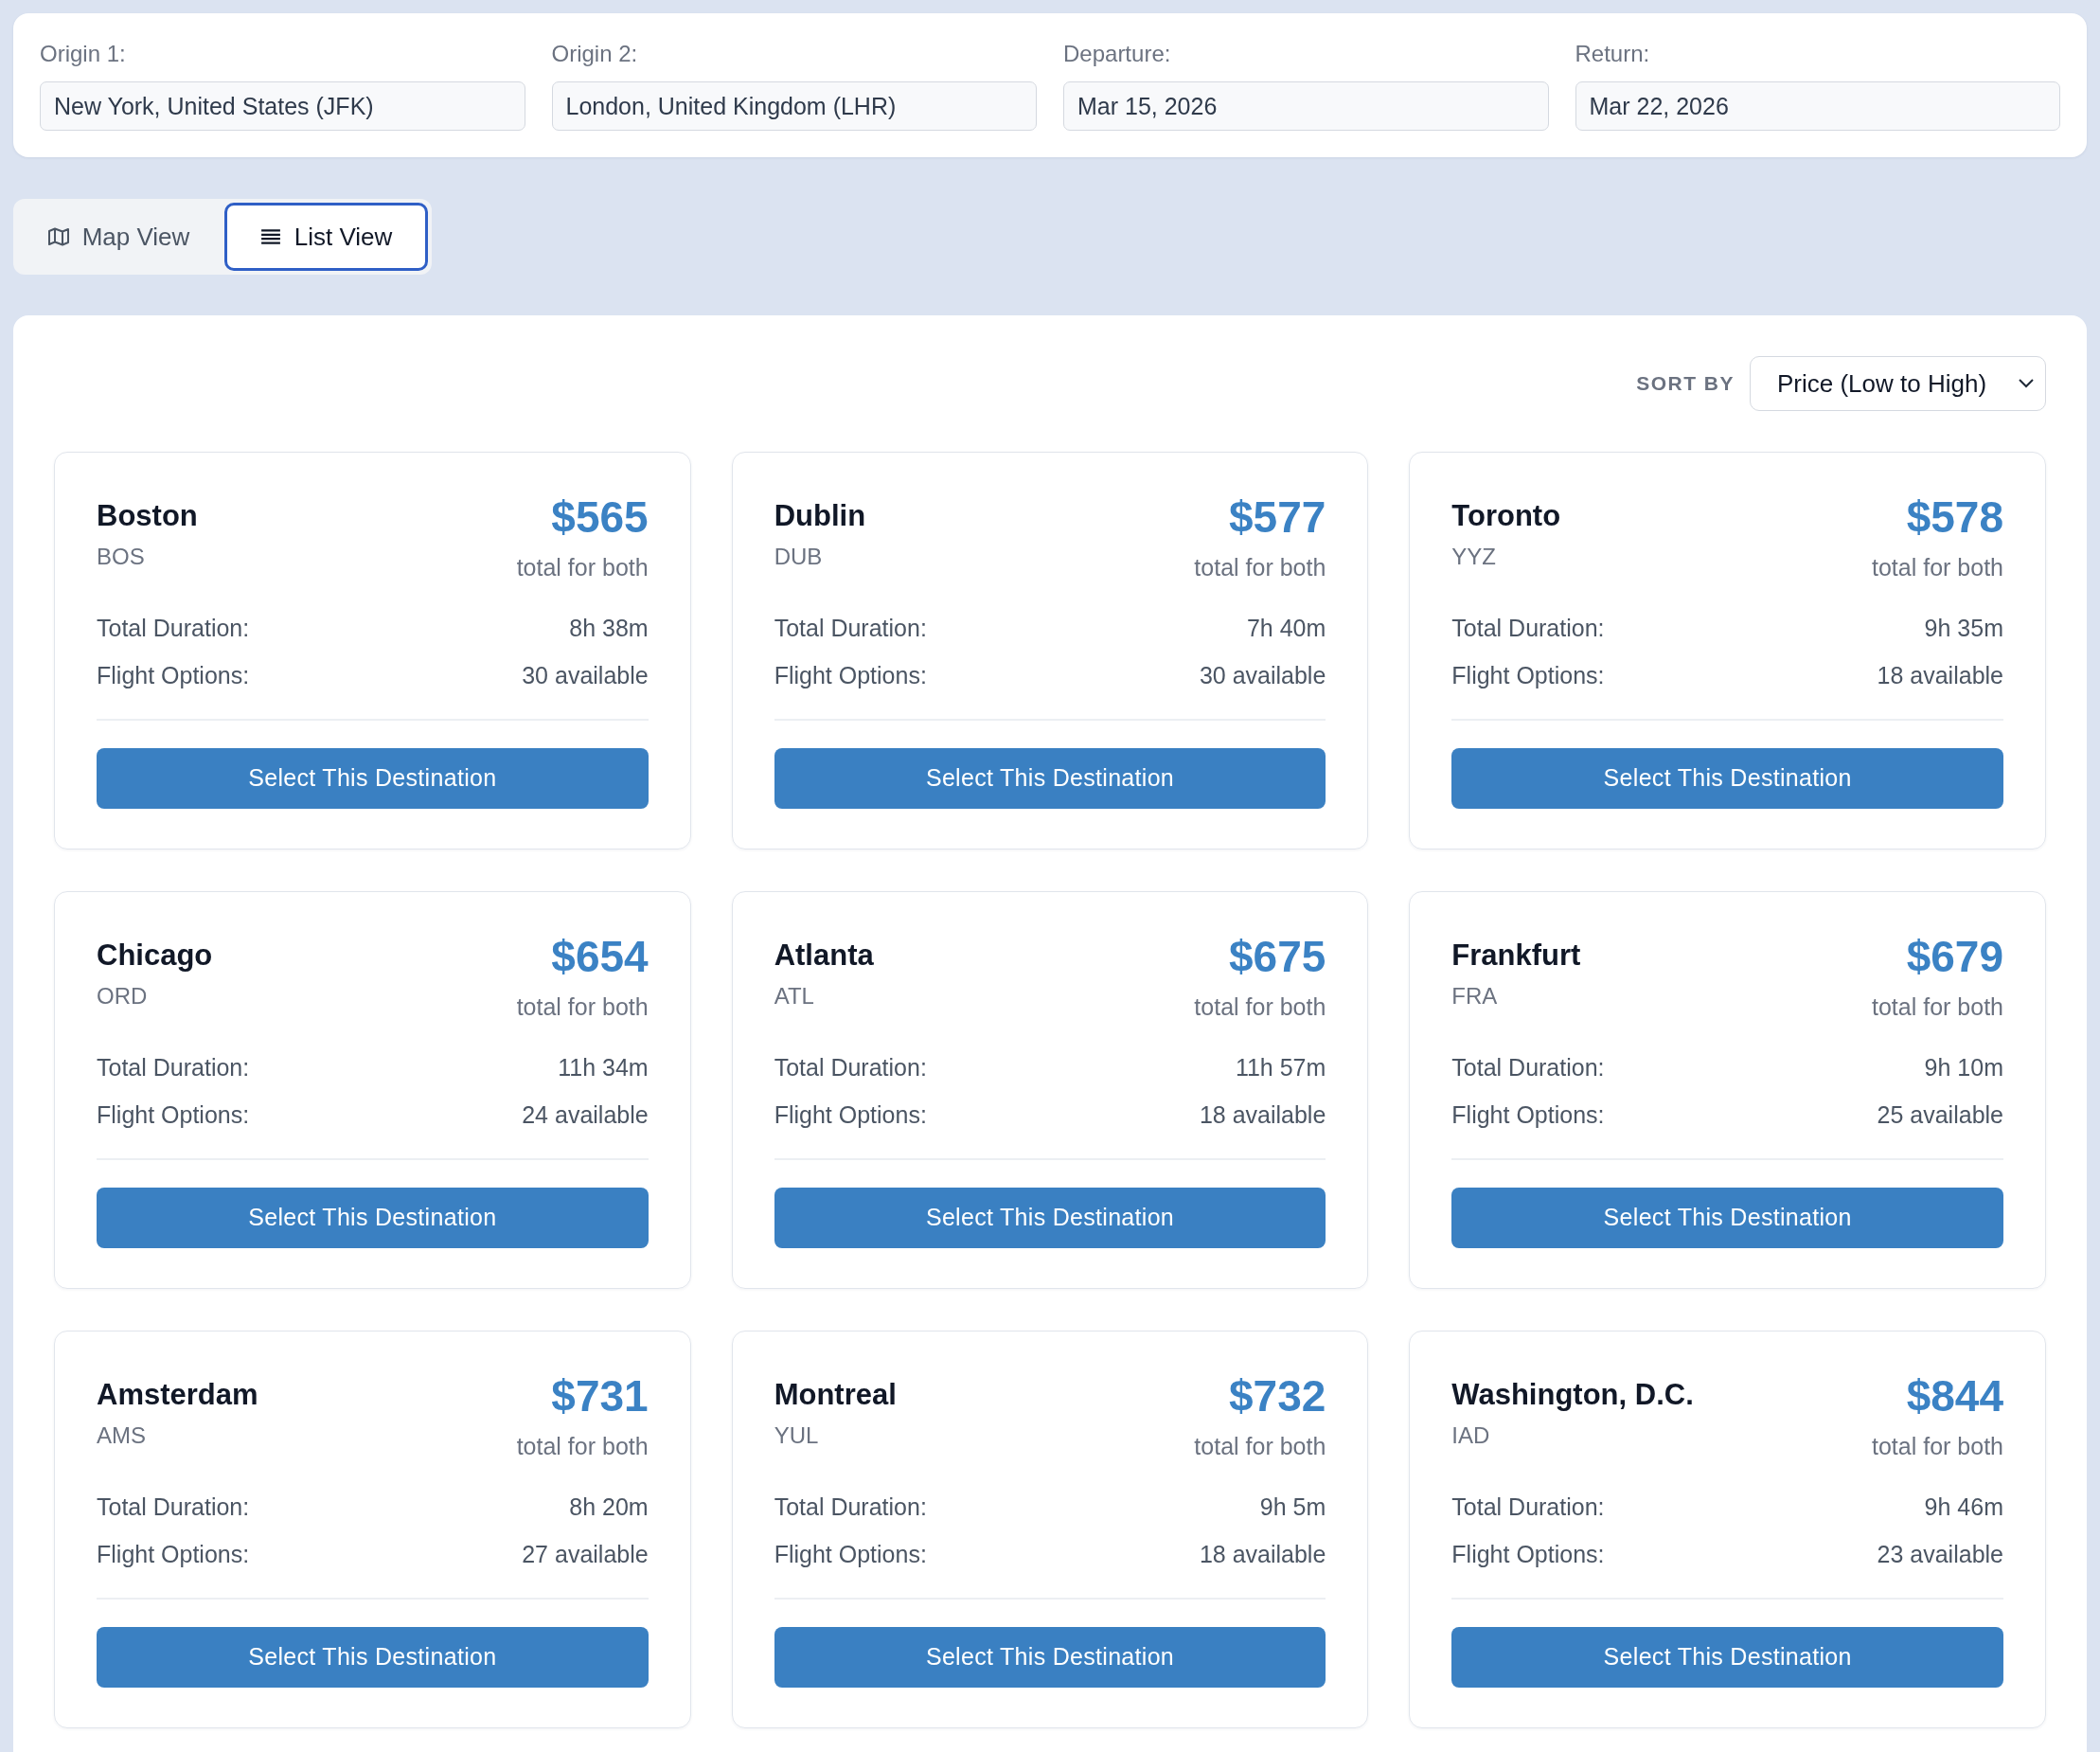  What do you see at coordinates (282, 106) in the screenshot?
I see `input-field: New York, United States (JFK)` at bounding box center [282, 106].